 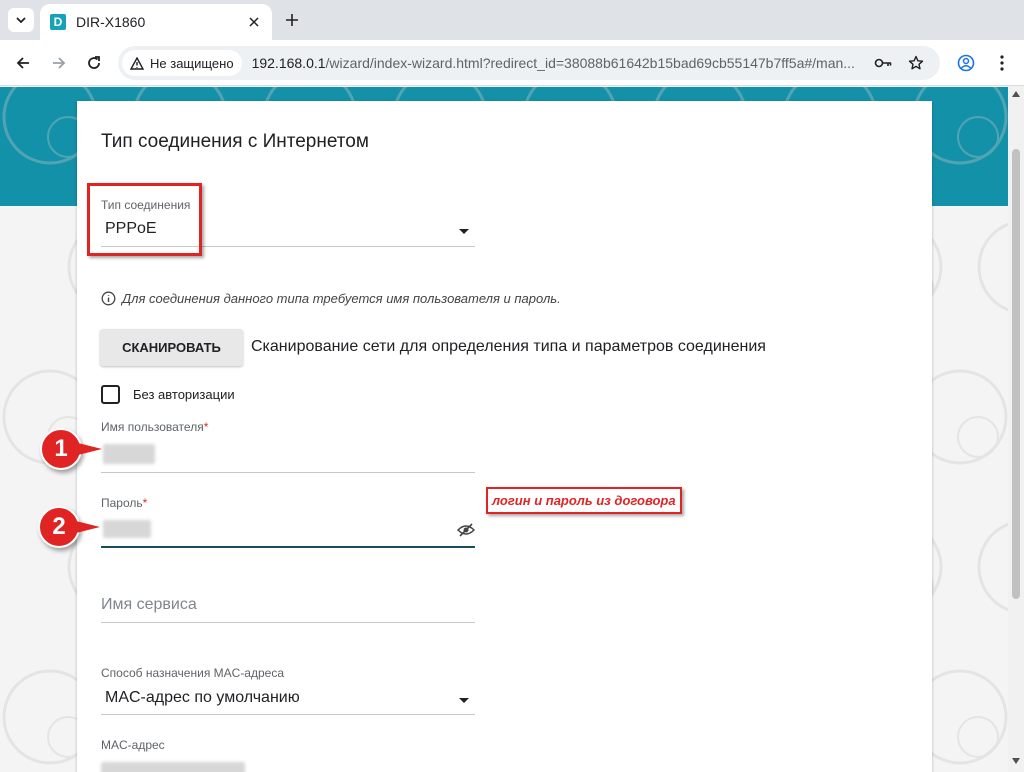 I want to click on key-icon, so click(x=883, y=63).